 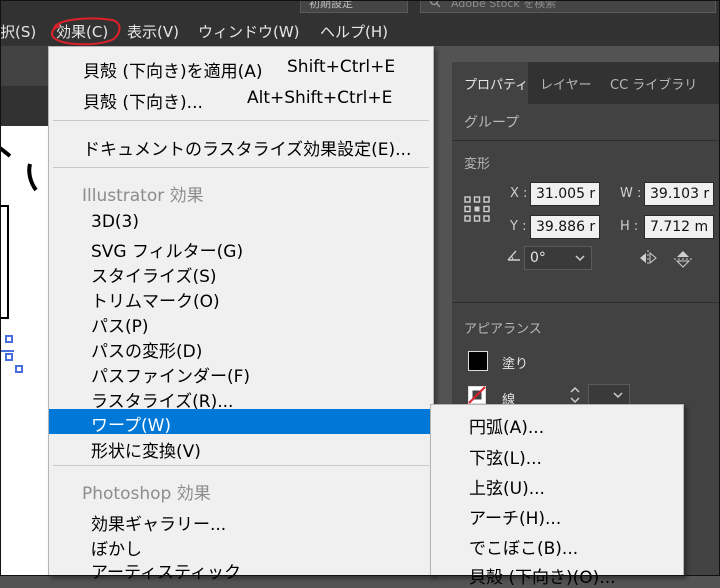 I want to click on menu-item-label: SVG フィルター(G), so click(x=167, y=252).